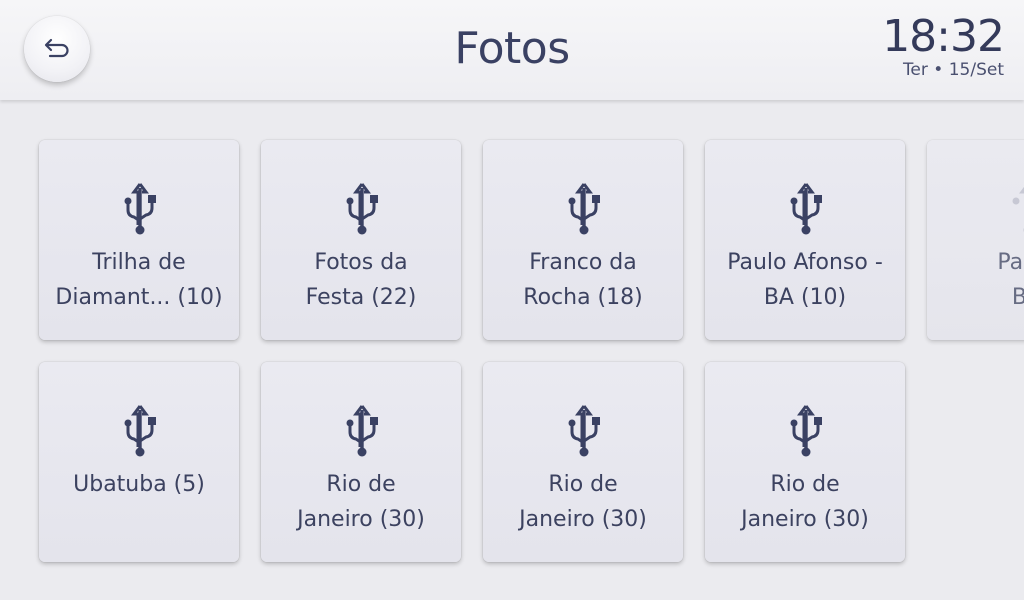 Image resolution: width=1024 pixels, height=600 pixels. I want to click on folder-tile: Franco da Rocha (18), so click(583, 240).